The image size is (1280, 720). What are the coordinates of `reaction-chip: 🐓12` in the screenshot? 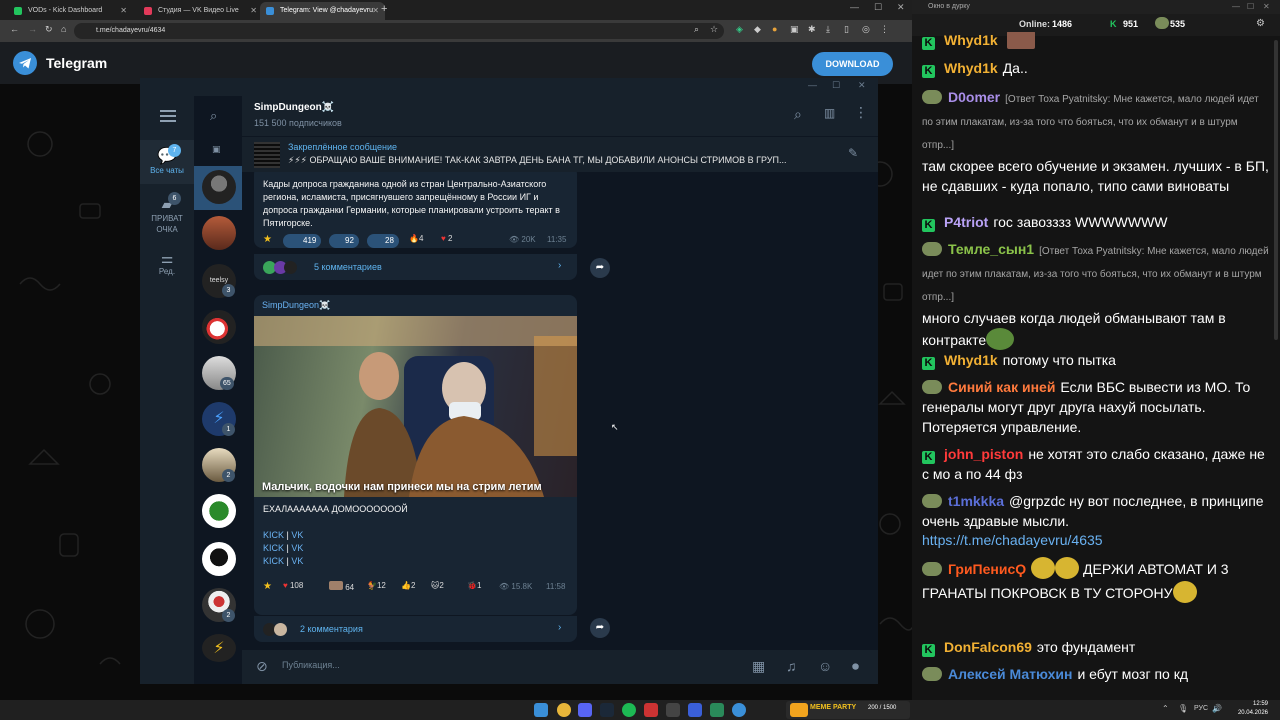 It's located at (376, 585).